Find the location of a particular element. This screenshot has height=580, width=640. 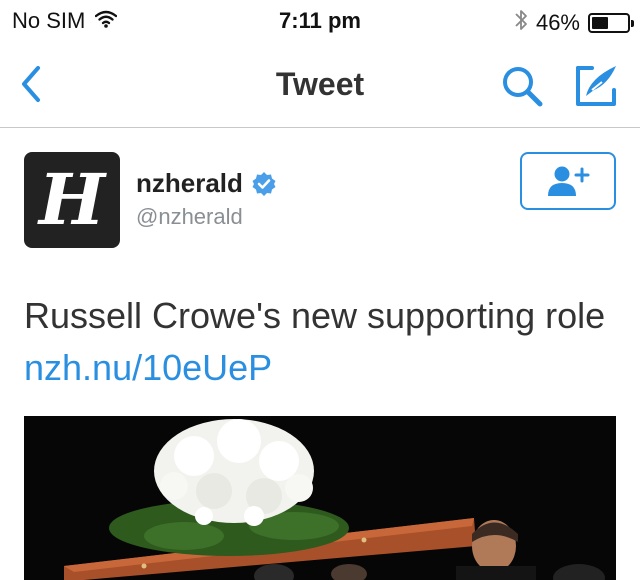

search-icon is located at coordinates (523, 87).